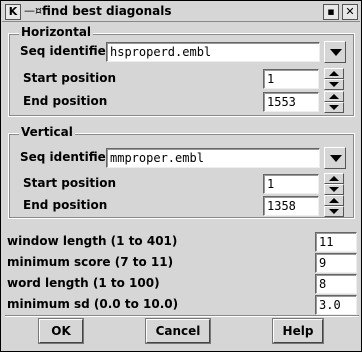 Image resolution: width=362 pixels, height=352 pixels. Describe the element at coordinates (291, 102) in the screenshot. I see `h-end-input: 1553` at that location.